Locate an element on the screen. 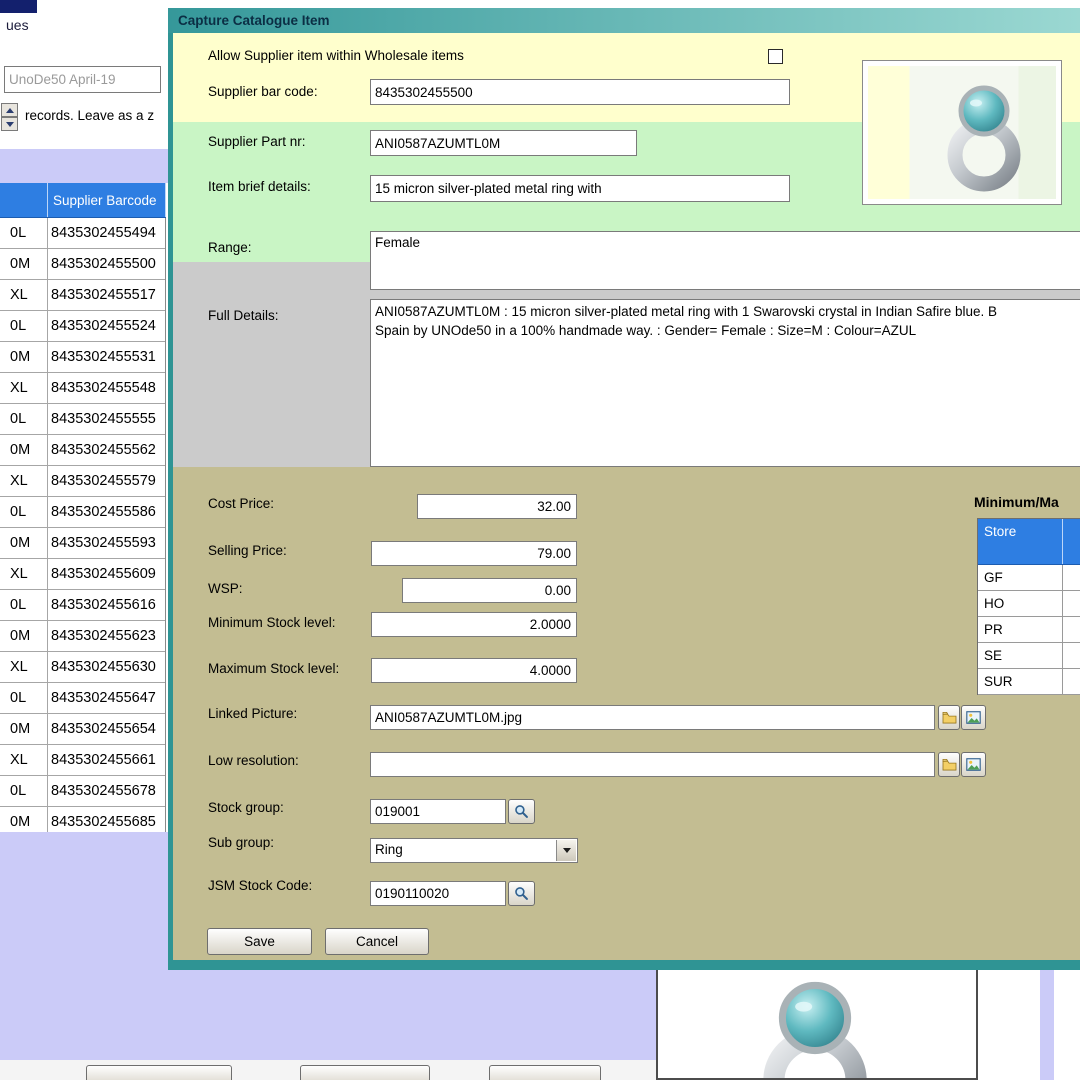 This screenshot has height=1080, width=1080. barcode-grid-row: 0M 8435302455562 is located at coordinates (82, 450).